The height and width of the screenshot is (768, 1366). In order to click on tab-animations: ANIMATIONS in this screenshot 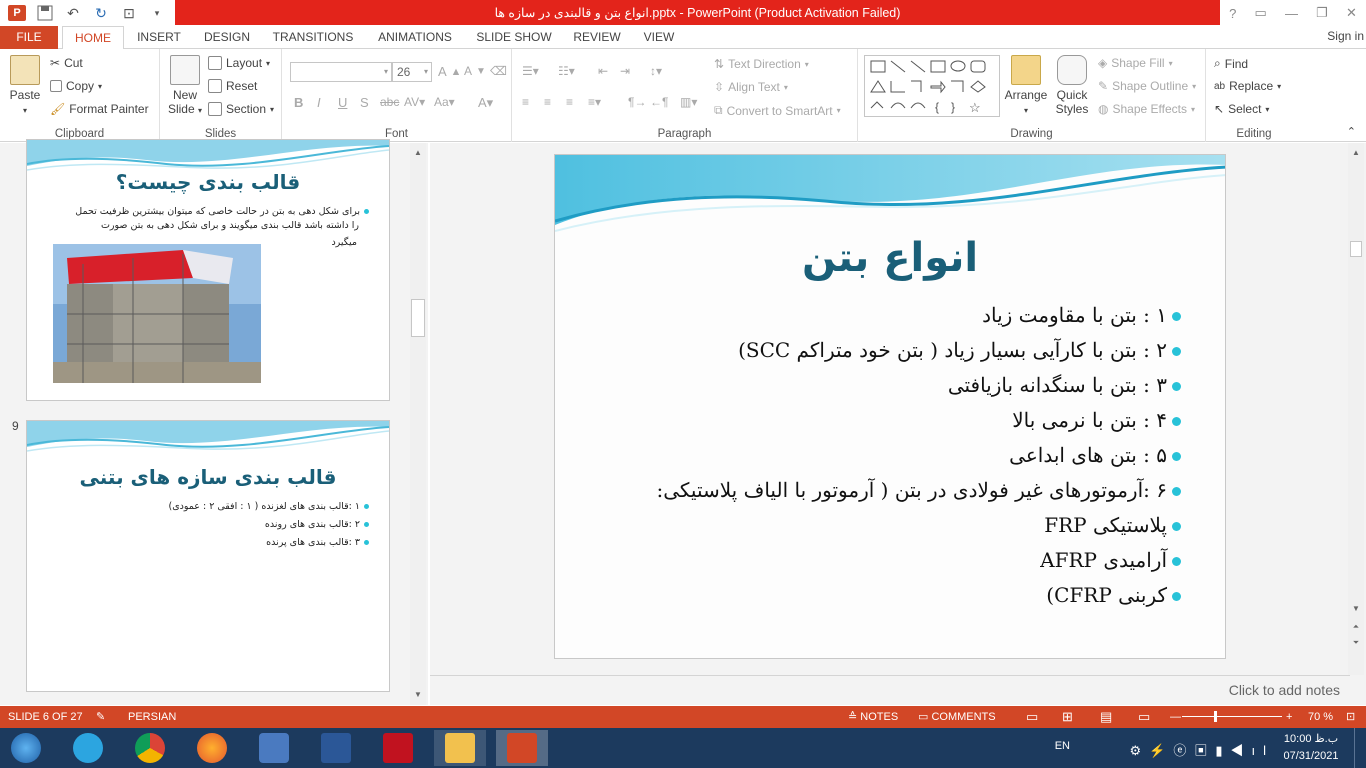, I will do `click(415, 37)`.